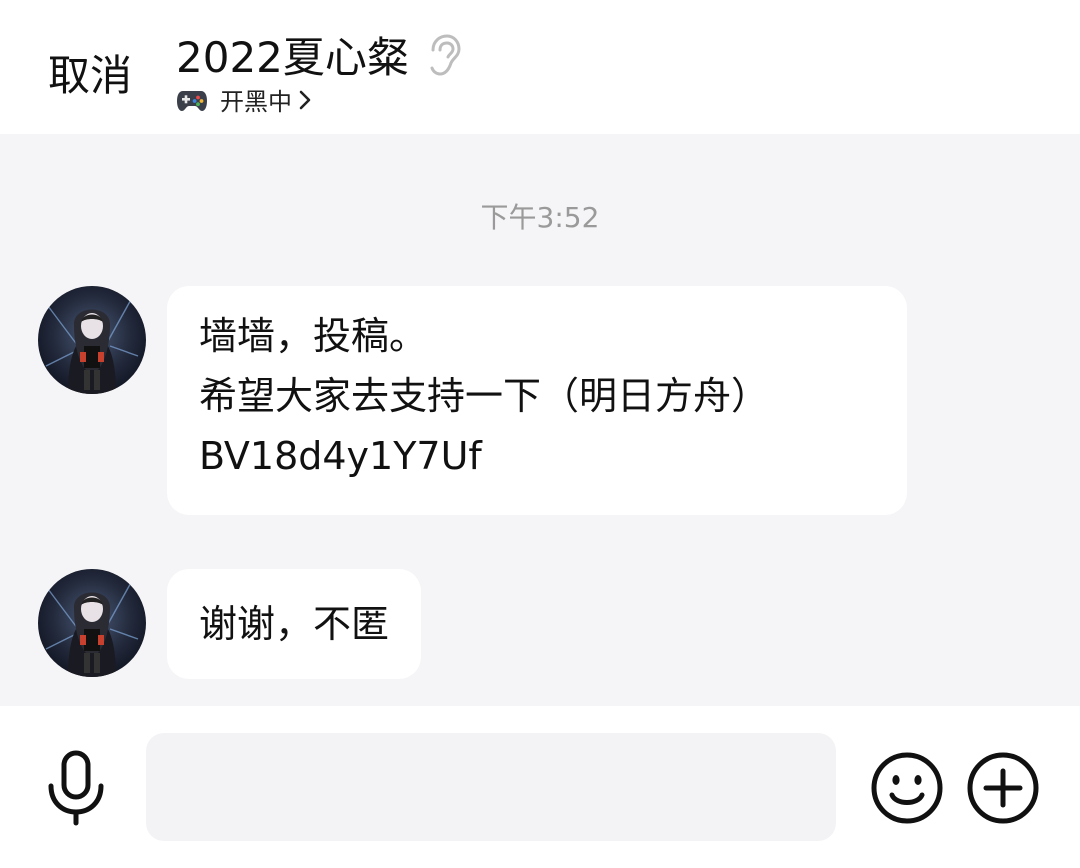 The image size is (1080, 868). What do you see at coordinates (1003, 788) in the screenshot?
I see `add-attachment-icon` at bounding box center [1003, 788].